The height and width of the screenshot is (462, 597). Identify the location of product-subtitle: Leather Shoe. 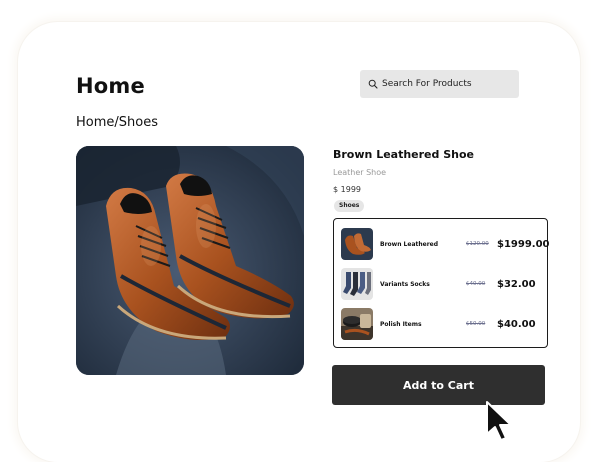
(360, 172).